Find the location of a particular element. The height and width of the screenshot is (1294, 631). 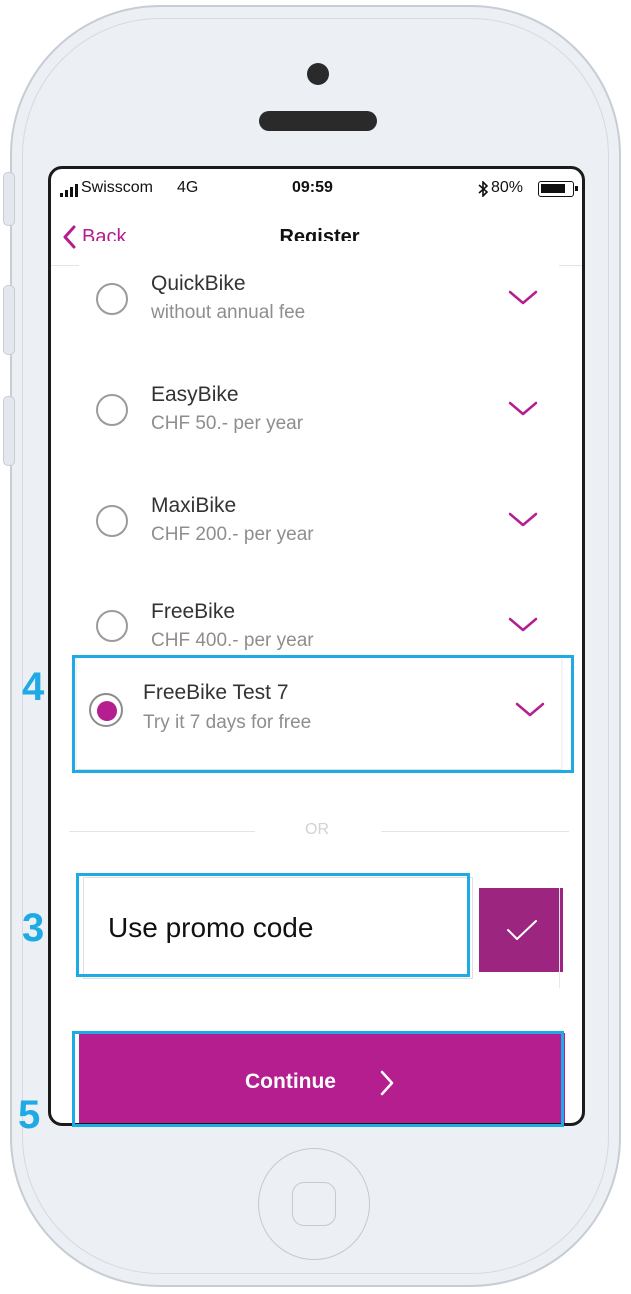

annotation-number-5: 5 is located at coordinates (29, 1115).